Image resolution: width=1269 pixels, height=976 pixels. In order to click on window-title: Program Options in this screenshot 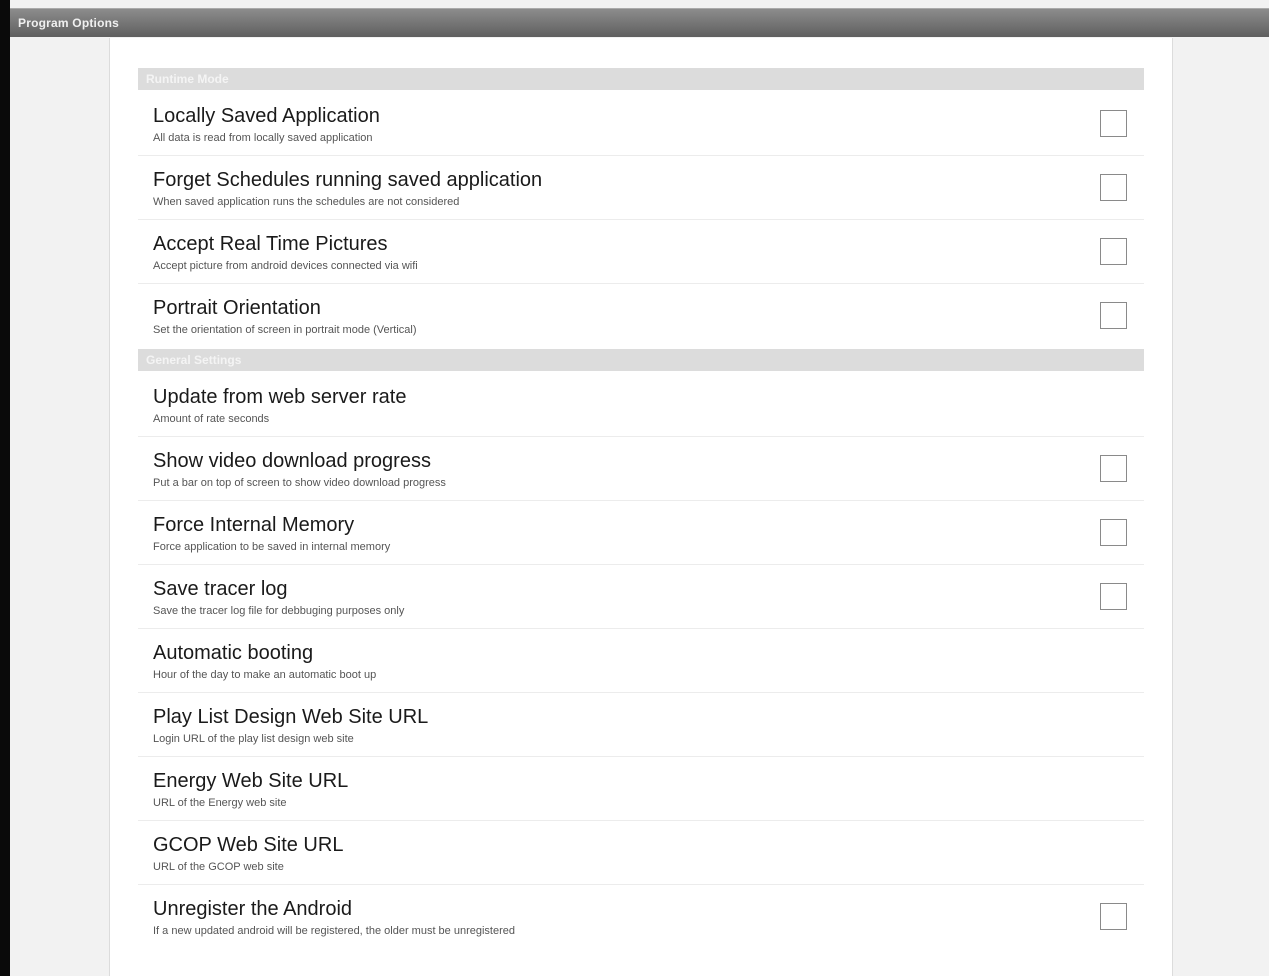, I will do `click(69, 23)`.